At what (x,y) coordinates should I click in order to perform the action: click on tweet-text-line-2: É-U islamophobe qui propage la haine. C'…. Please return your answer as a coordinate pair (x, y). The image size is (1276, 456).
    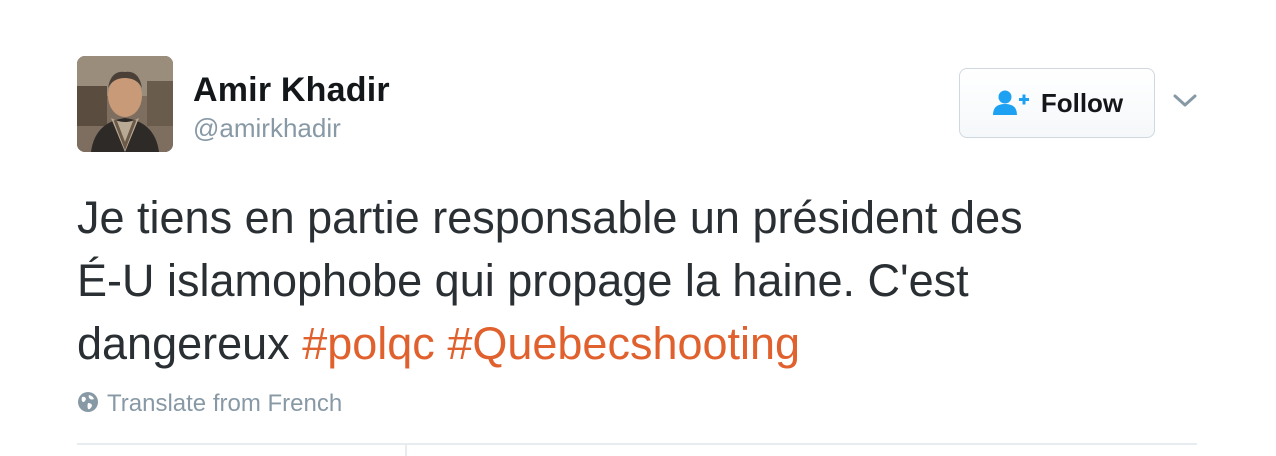
    Looking at the image, I should click on (523, 280).